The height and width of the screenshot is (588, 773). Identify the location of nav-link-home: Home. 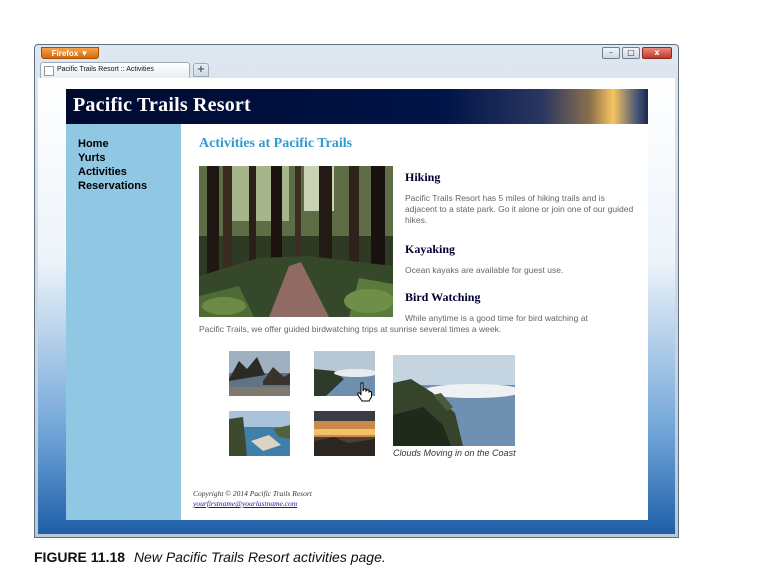
(129, 144).